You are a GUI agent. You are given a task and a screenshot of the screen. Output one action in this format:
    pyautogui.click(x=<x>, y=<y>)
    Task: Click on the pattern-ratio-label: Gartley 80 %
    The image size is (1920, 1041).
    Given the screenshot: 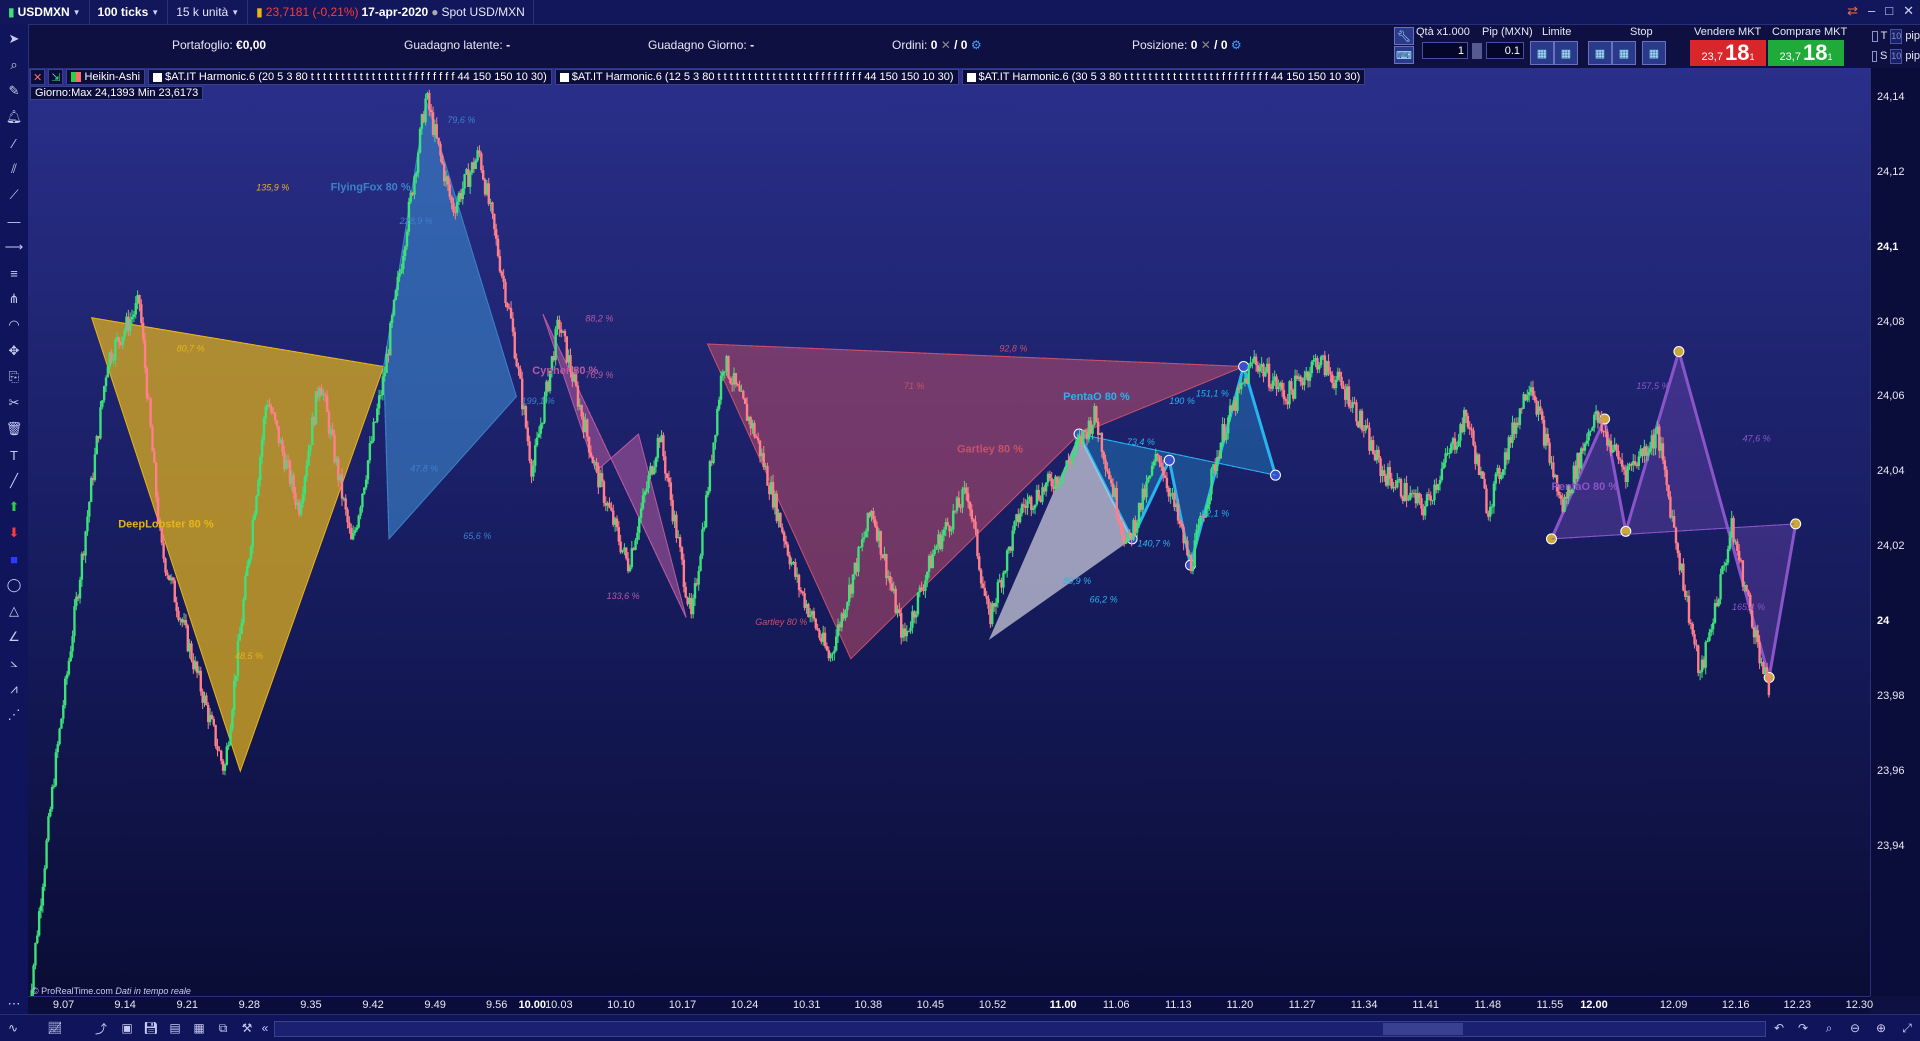 What is the action you would take?
    pyautogui.click(x=781, y=622)
    